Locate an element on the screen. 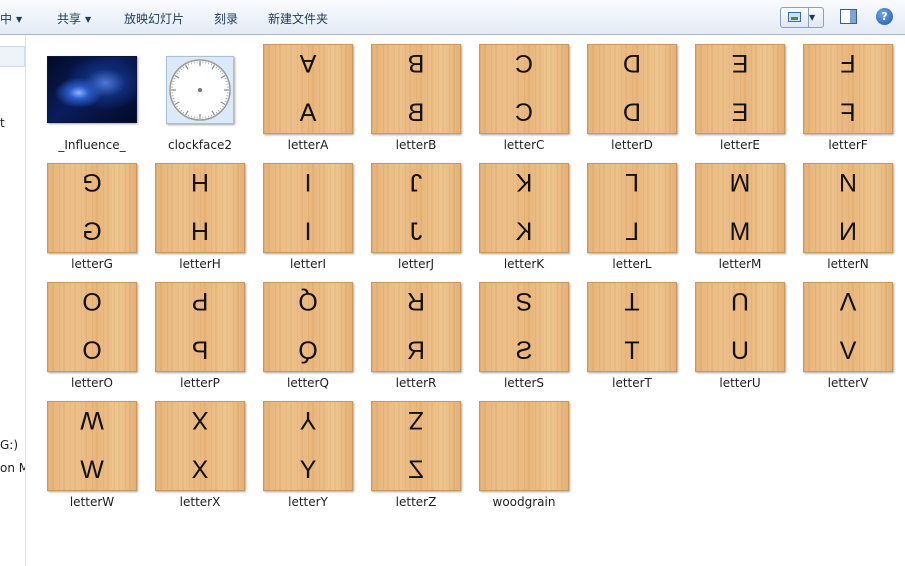  file-item-letterx: X XletterX is located at coordinates (200, 451).